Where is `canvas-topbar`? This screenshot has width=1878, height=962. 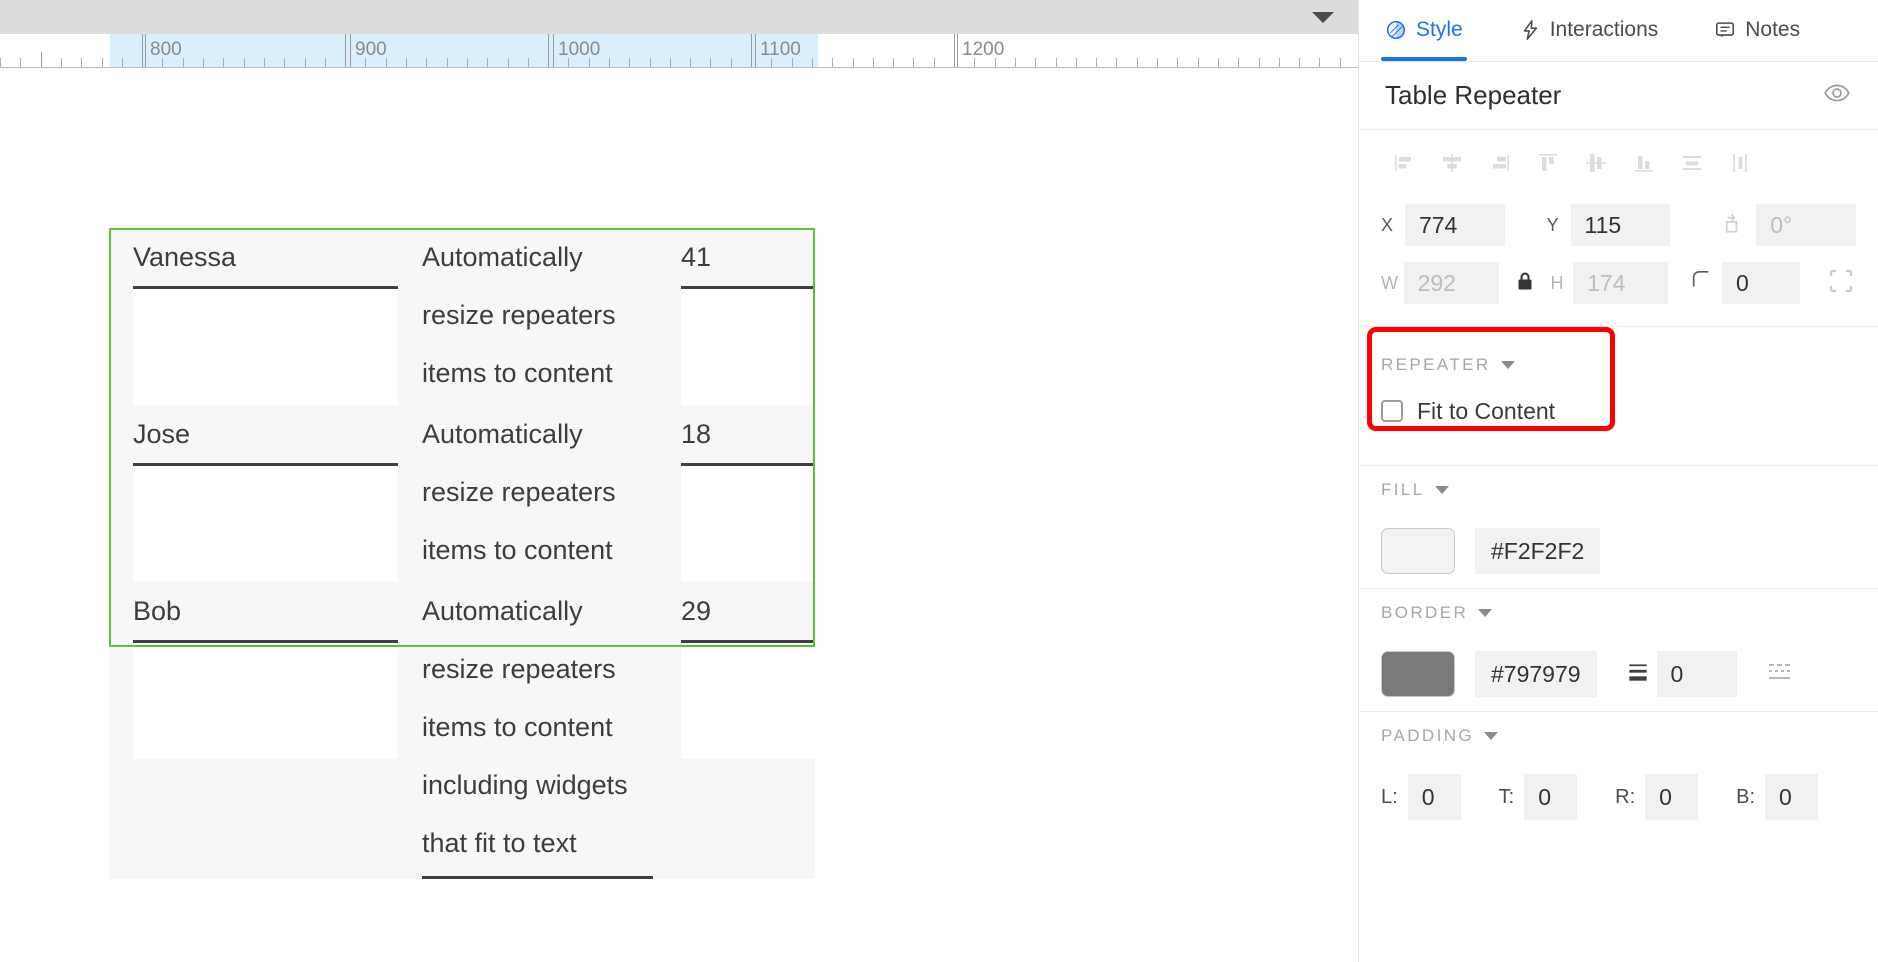 canvas-topbar is located at coordinates (679, 17).